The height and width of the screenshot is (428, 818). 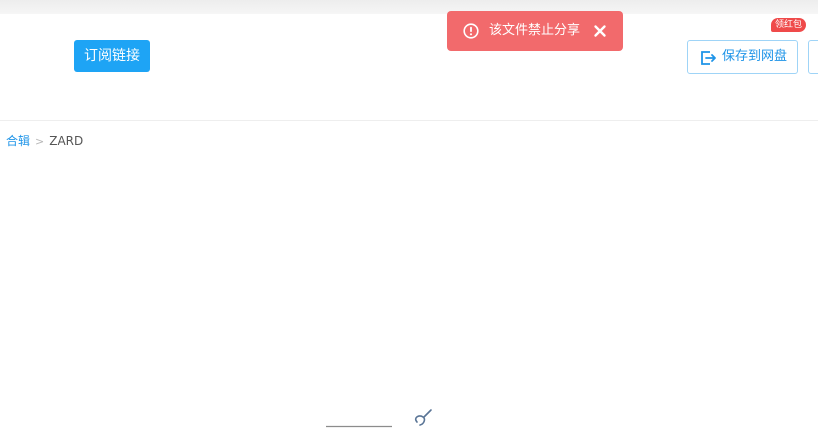 What do you see at coordinates (66, 141) in the screenshot?
I see `breadcrumb-current: ZARD` at bounding box center [66, 141].